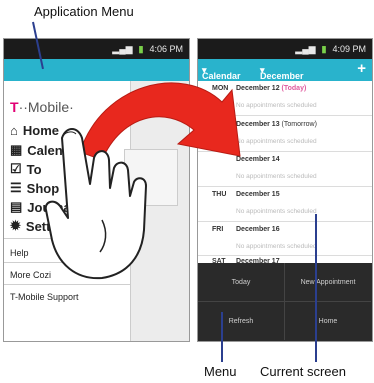 This screenshot has width=374, height=383. I want to click on day-header-fri: FRI December 16, so click(246, 229).